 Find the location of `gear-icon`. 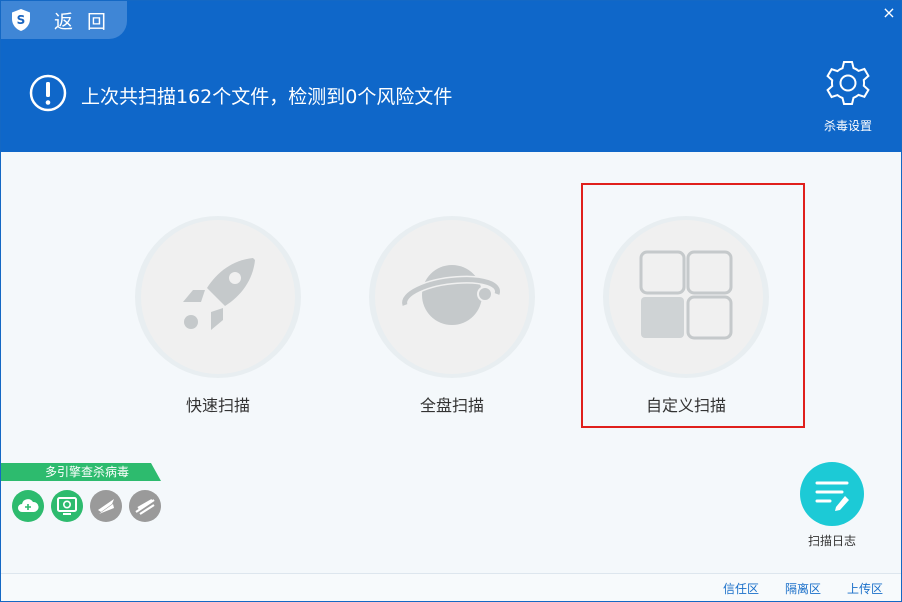

gear-icon is located at coordinates (848, 85).